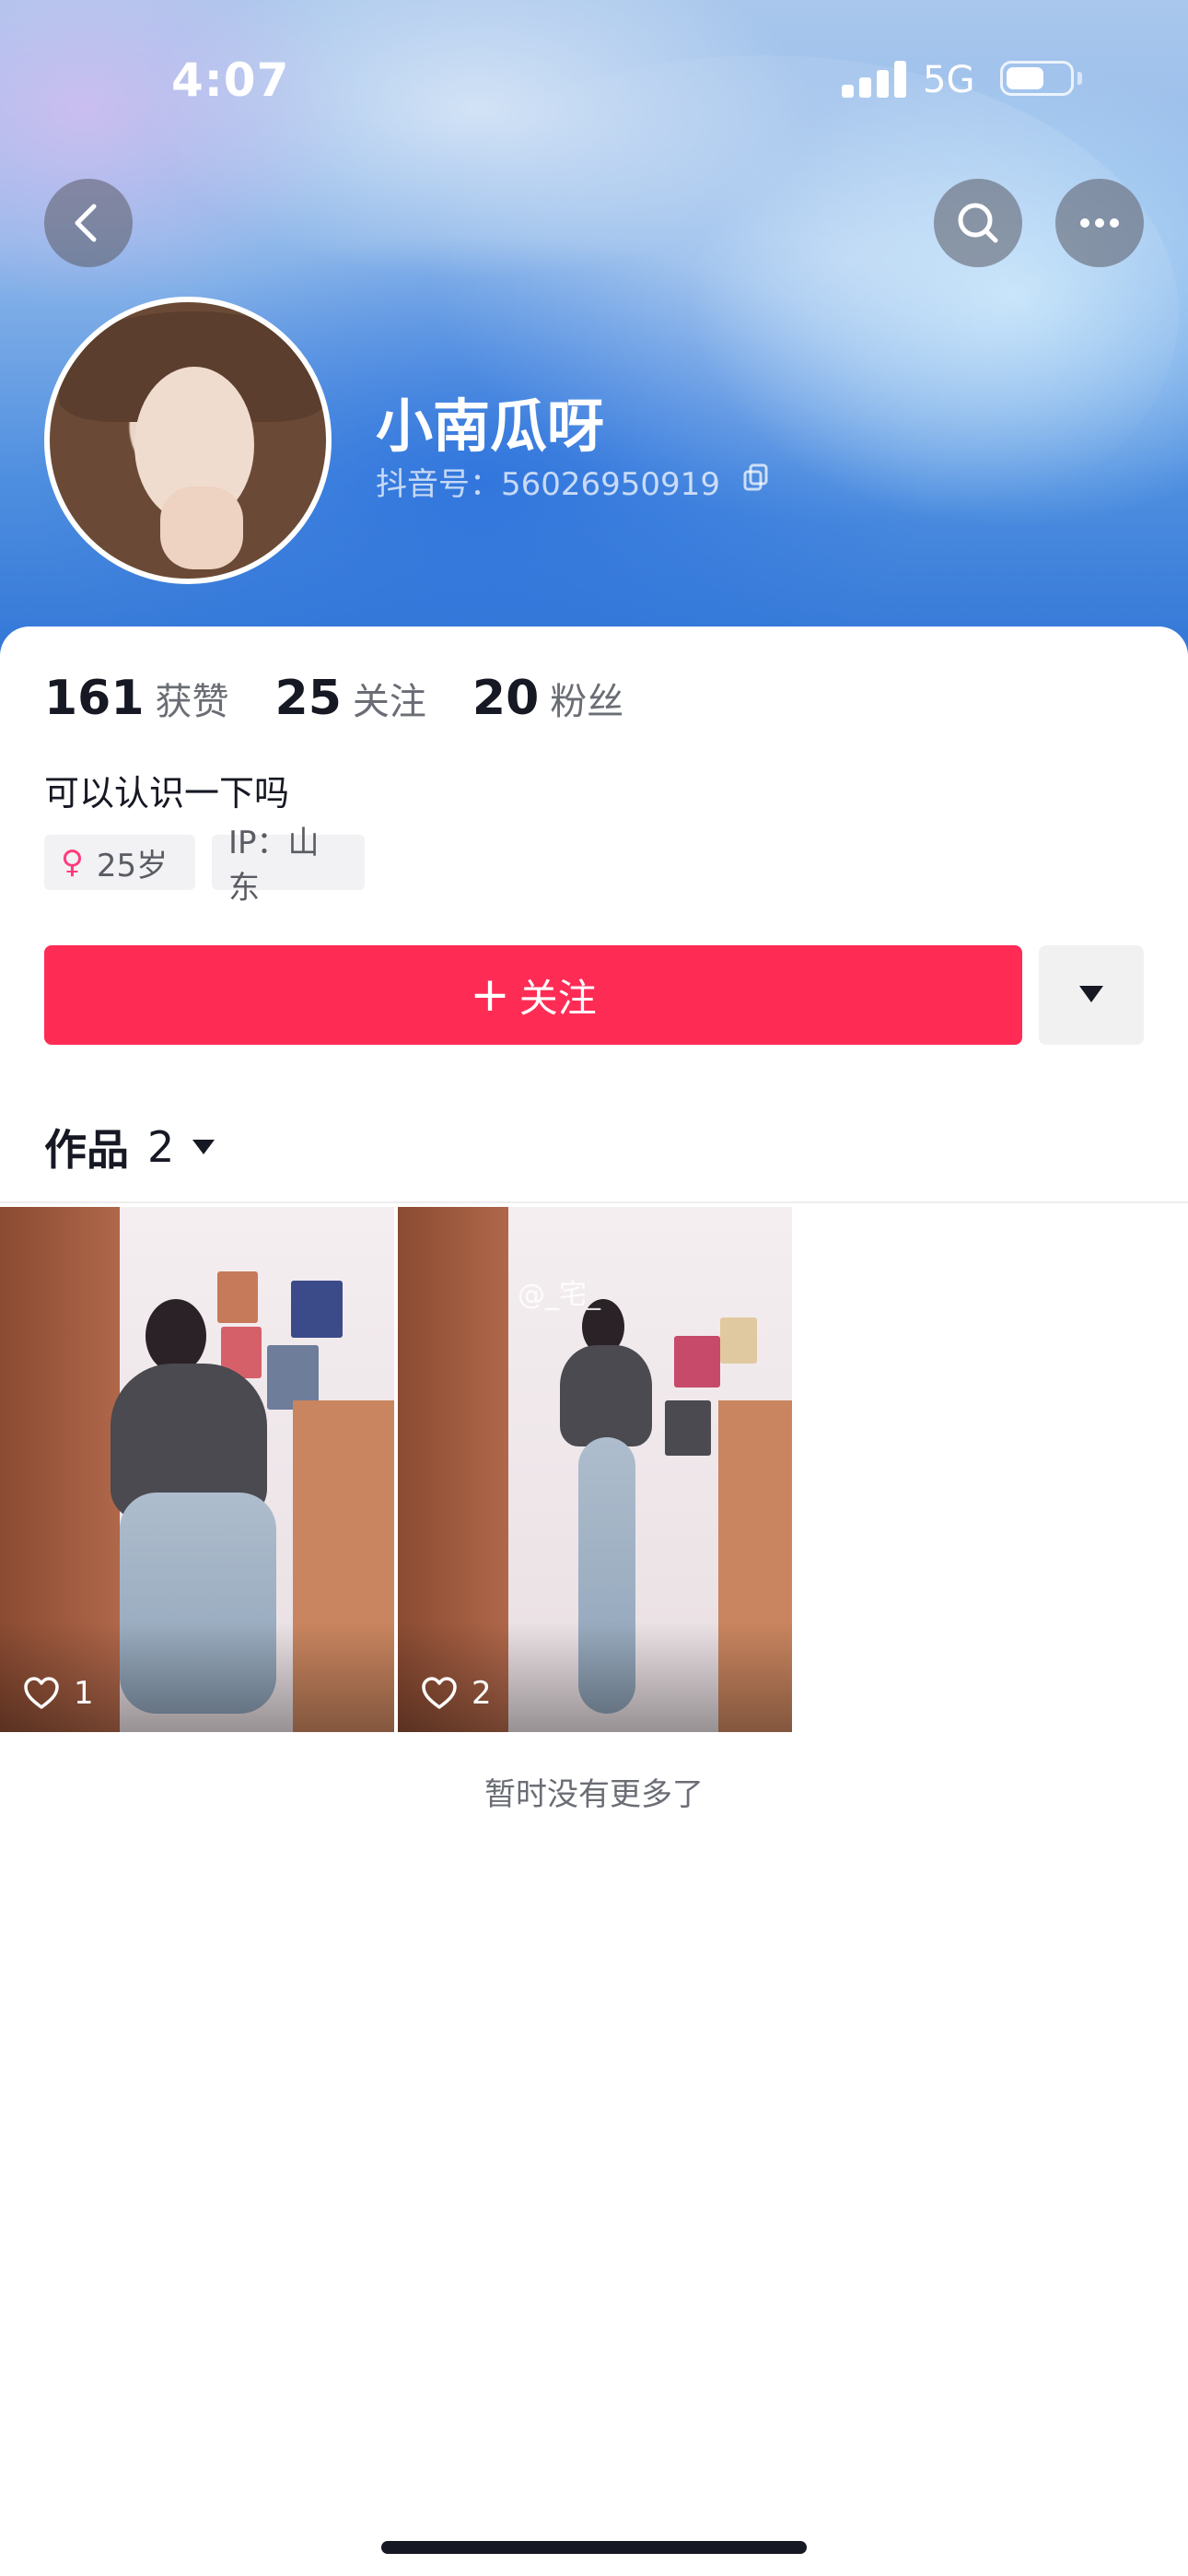 The height and width of the screenshot is (2576, 1188). I want to click on tab-works: 作品 2, so click(129, 1147).